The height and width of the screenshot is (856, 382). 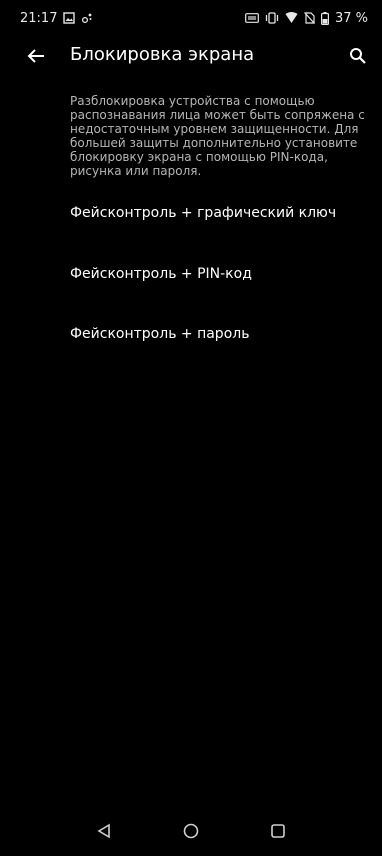 I want to click on app-bar: Блокировка экрана, so click(x=191, y=56).